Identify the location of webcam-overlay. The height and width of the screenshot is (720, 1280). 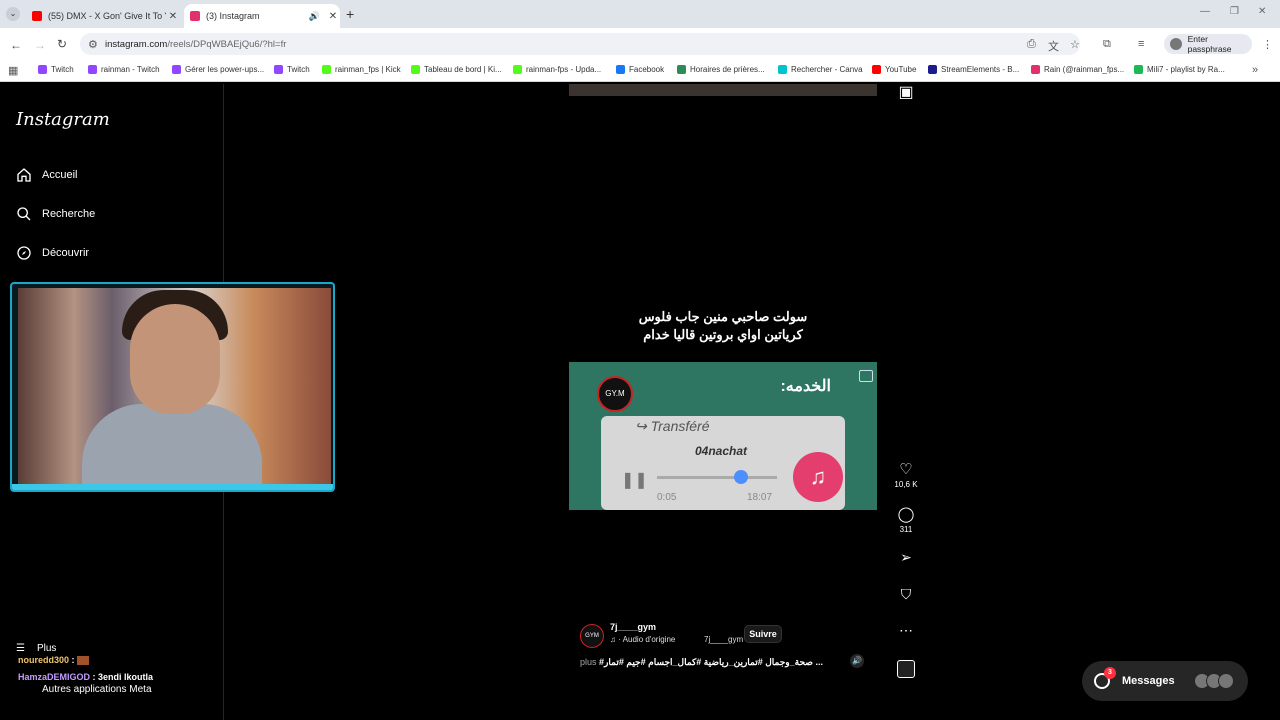
(172, 387).